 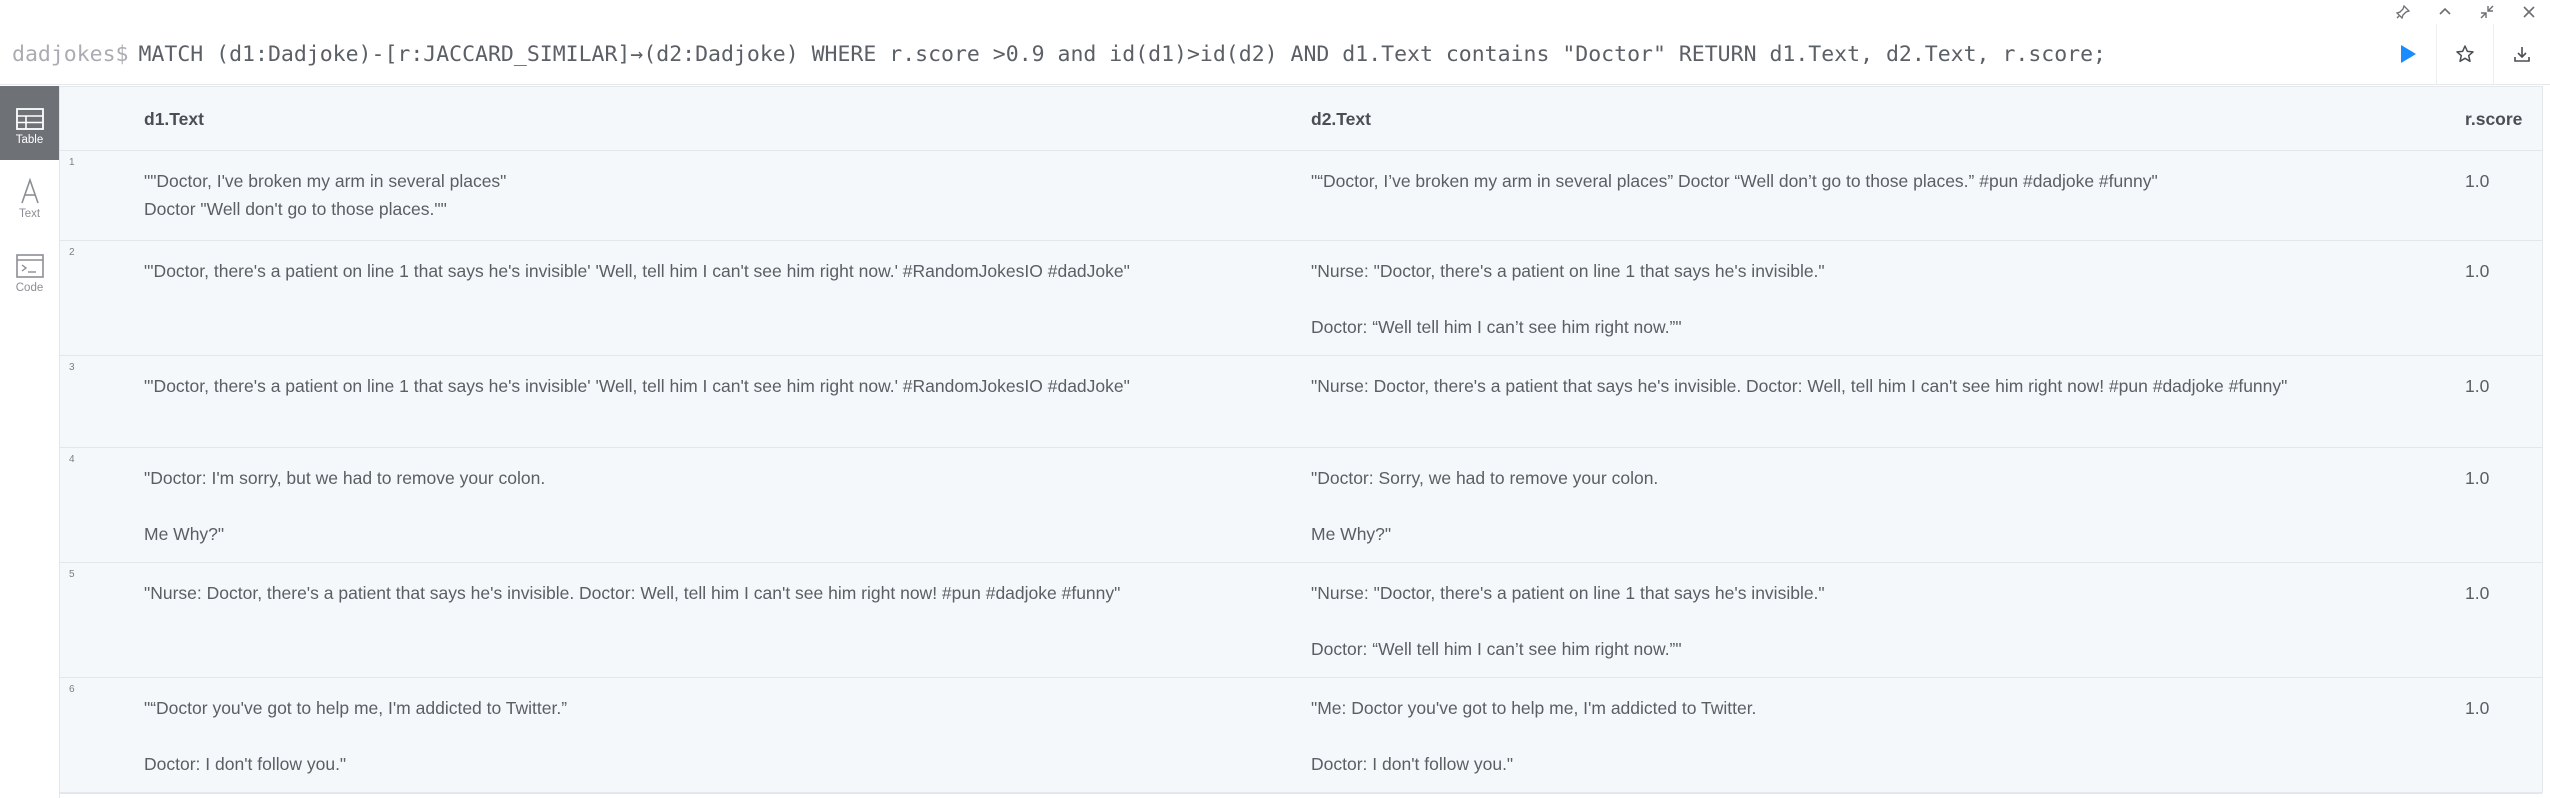 I want to click on row-number: 6, so click(x=72, y=689).